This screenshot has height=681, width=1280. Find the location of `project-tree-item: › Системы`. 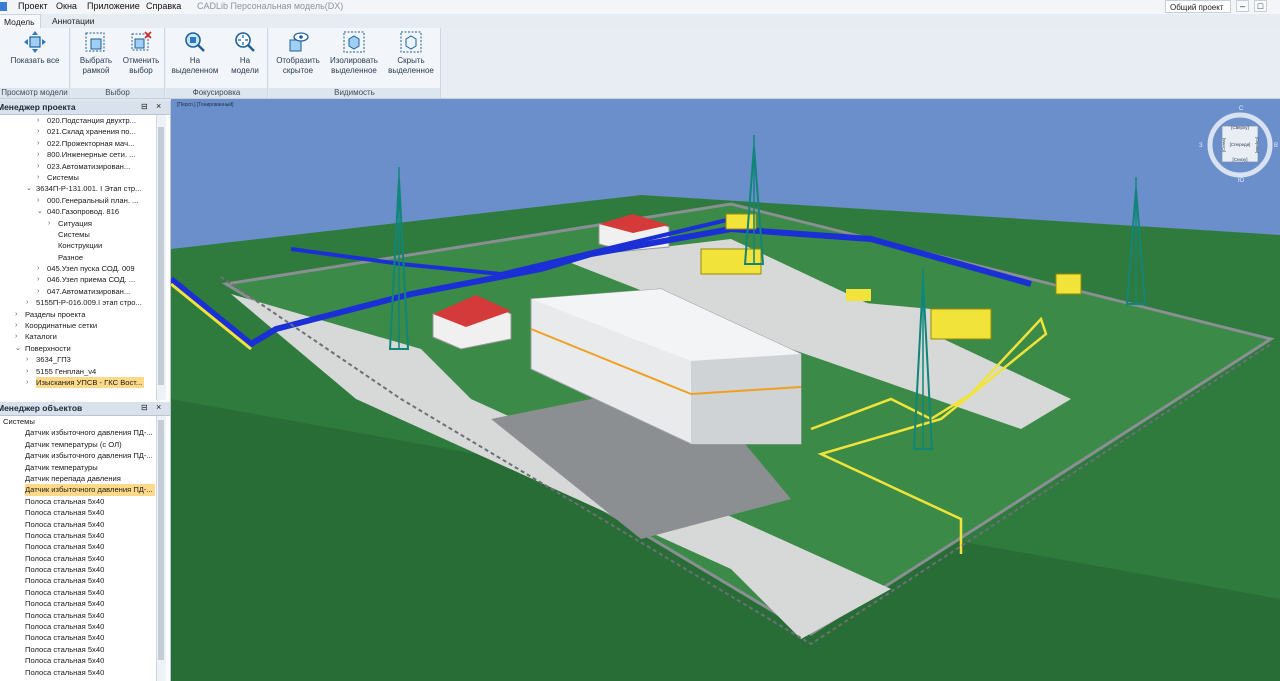

project-tree-item: › Системы is located at coordinates (77, 177).